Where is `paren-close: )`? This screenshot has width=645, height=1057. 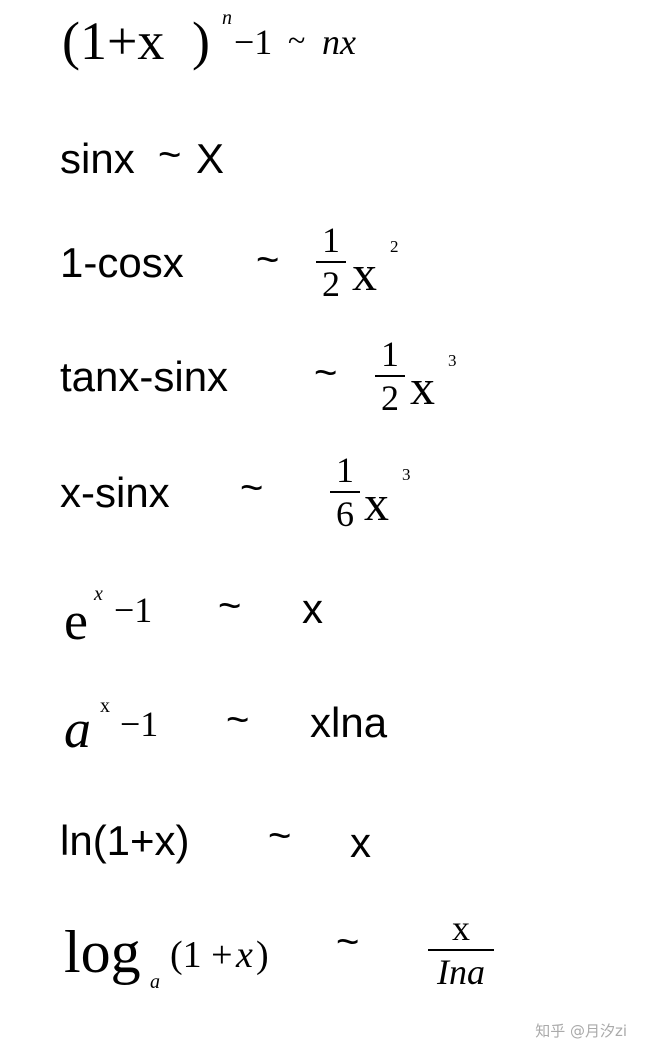
paren-close: ) is located at coordinates (201, 41).